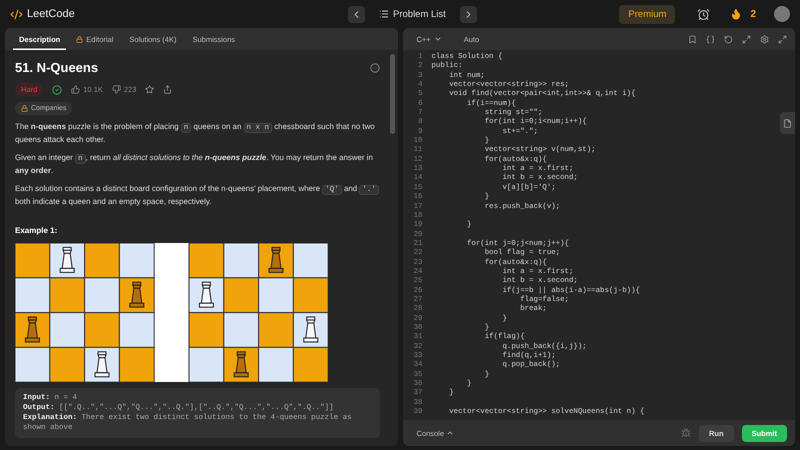 The width and height of the screenshot is (800, 450). Describe the element at coordinates (647, 14) in the screenshot. I see `premium-button: Premium` at that location.